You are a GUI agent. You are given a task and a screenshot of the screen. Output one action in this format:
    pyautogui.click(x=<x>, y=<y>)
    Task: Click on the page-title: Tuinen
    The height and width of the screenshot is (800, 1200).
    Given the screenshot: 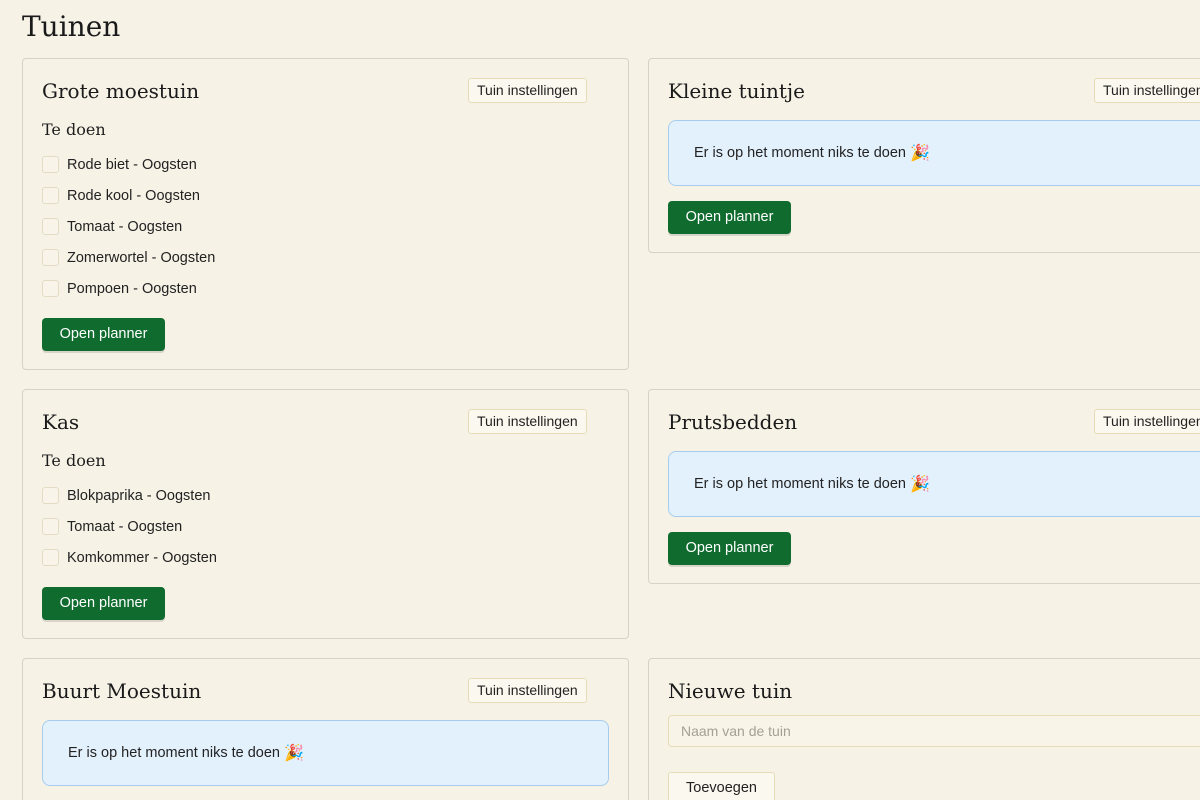 What is the action you would take?
    pyautogui.click(x=71, y=26)
    